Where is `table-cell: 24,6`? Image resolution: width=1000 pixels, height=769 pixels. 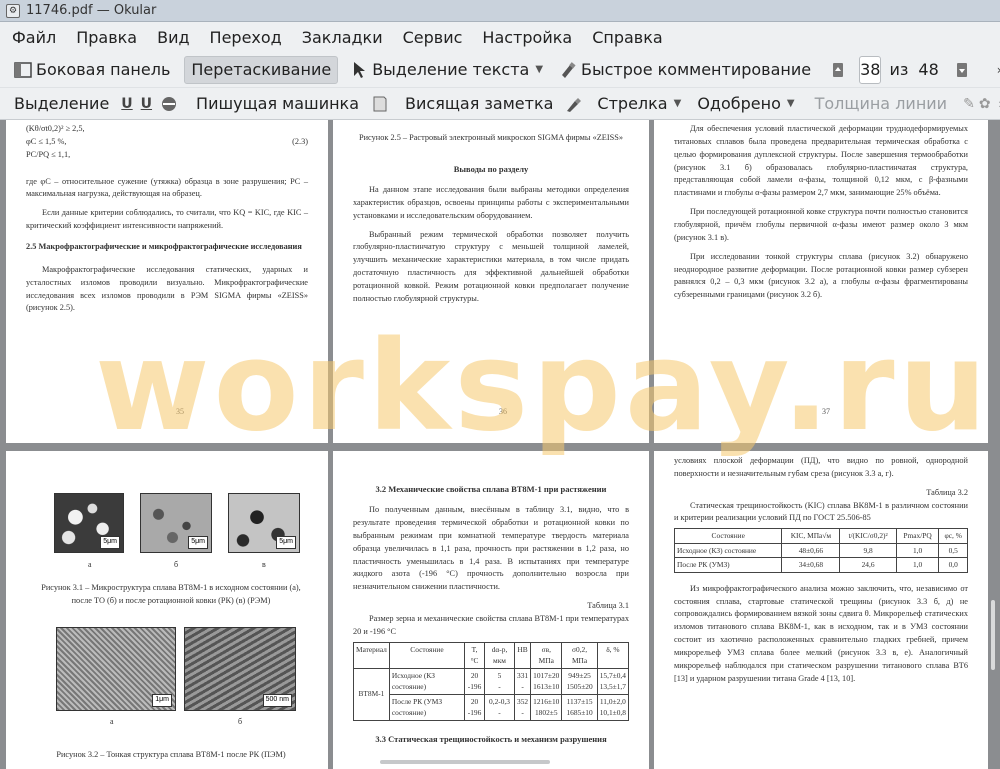 table-cell: 24,6 is located at coordinates (868, 565).